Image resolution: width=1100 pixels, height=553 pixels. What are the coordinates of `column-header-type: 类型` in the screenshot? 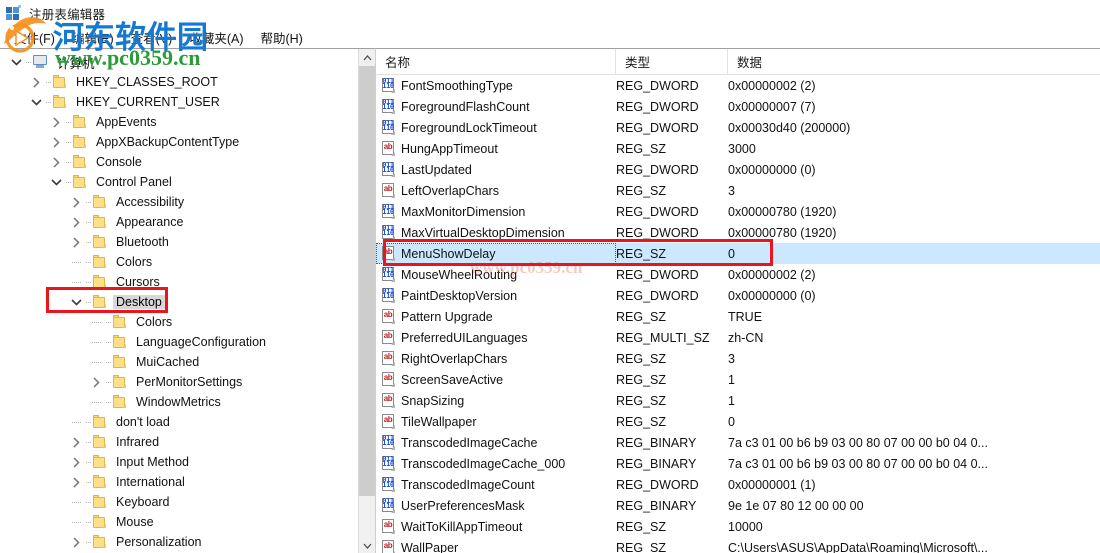 It's located at (672, 62).